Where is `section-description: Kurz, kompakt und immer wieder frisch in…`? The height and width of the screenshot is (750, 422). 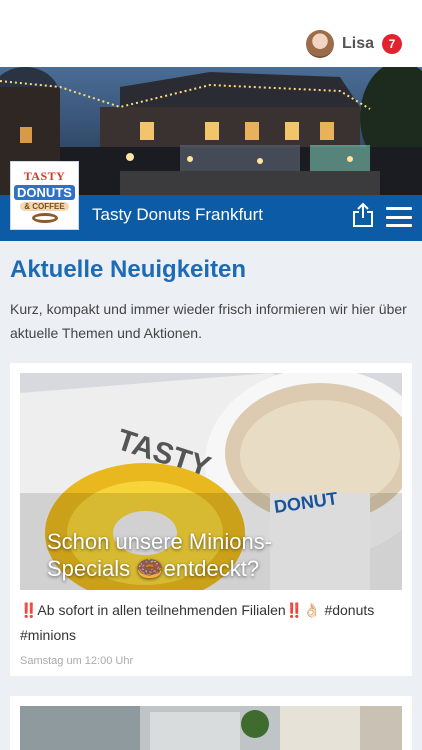 section-description: Kurz, kompakt und immer wieder frisch in… is located at coordinates (208, 321).